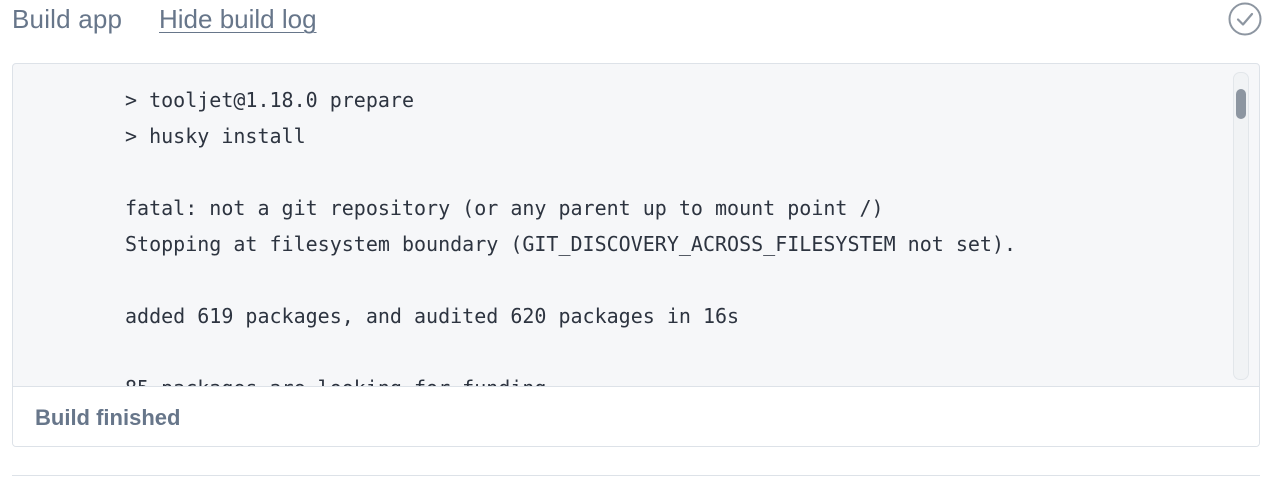 This screenshot has height=484, width=1274. I want to click on build-status-text: Build finished, so click(108, 417).